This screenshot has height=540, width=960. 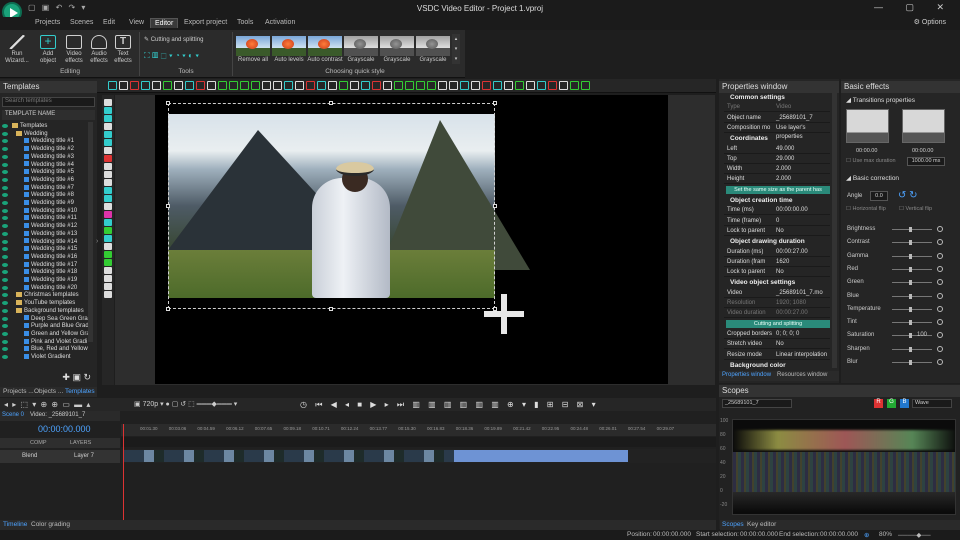 I want to click on property-row: Type Video, so click(x=777, y=108).